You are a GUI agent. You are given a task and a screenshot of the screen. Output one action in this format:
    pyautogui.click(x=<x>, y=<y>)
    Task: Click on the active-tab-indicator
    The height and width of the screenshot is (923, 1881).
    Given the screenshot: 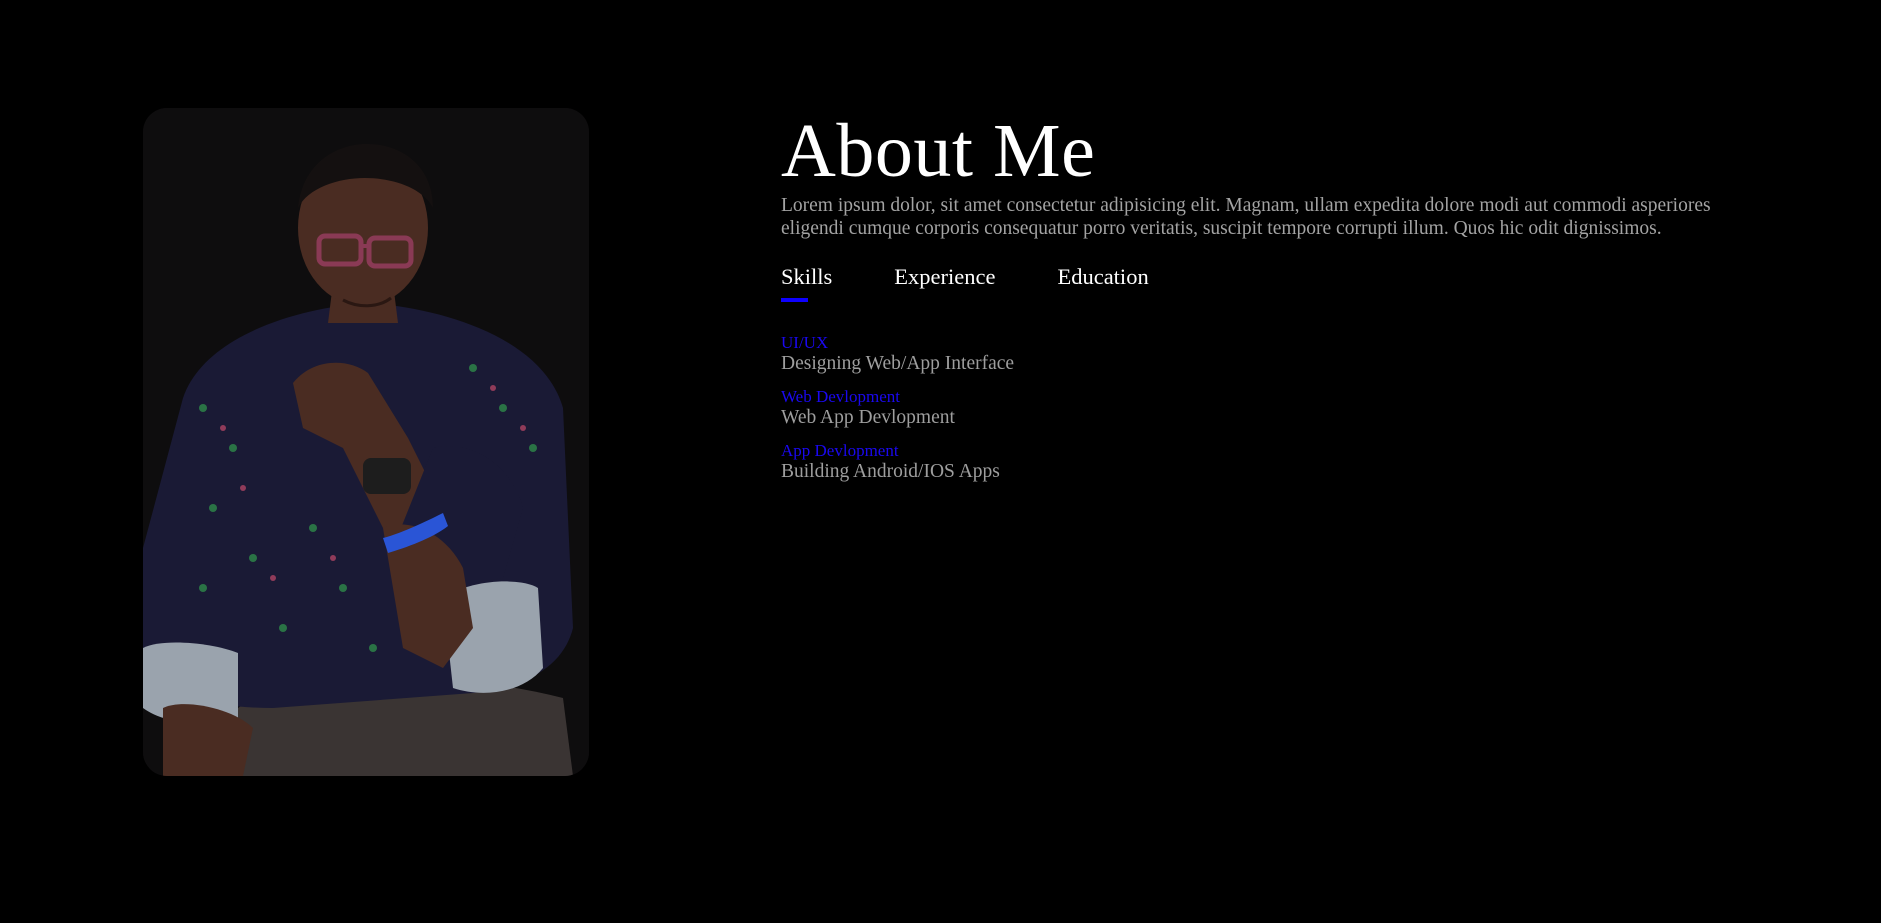 What is the action you would take?
    pyautogui.click(x=794, y=300)
    